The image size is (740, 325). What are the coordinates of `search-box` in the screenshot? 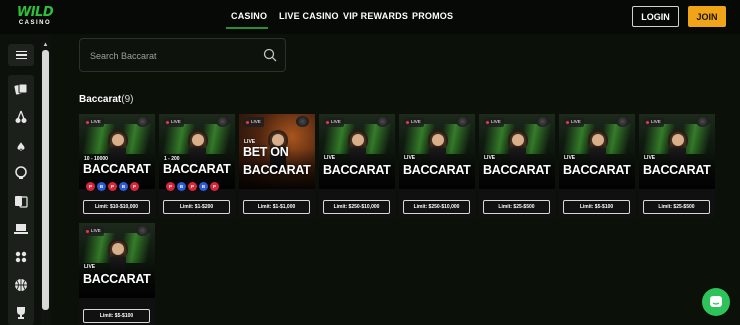 It's located at (182, 55).